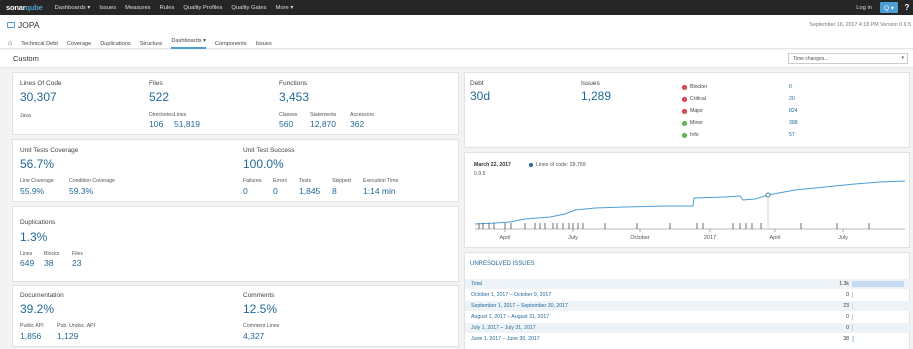 Image resolution: width=913 pixels, height=349 pixels. What do you see at coordinates (79, 44) in the screenshot?
I see `tab-coverage: Coverage` at bounding box center [79, 44].